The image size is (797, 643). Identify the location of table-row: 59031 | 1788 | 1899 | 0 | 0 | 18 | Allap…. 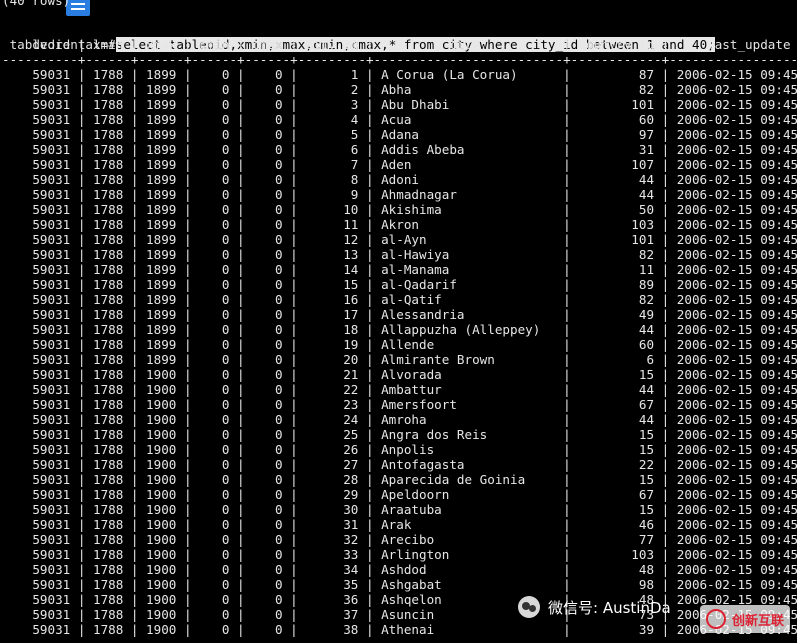
(399, 329).